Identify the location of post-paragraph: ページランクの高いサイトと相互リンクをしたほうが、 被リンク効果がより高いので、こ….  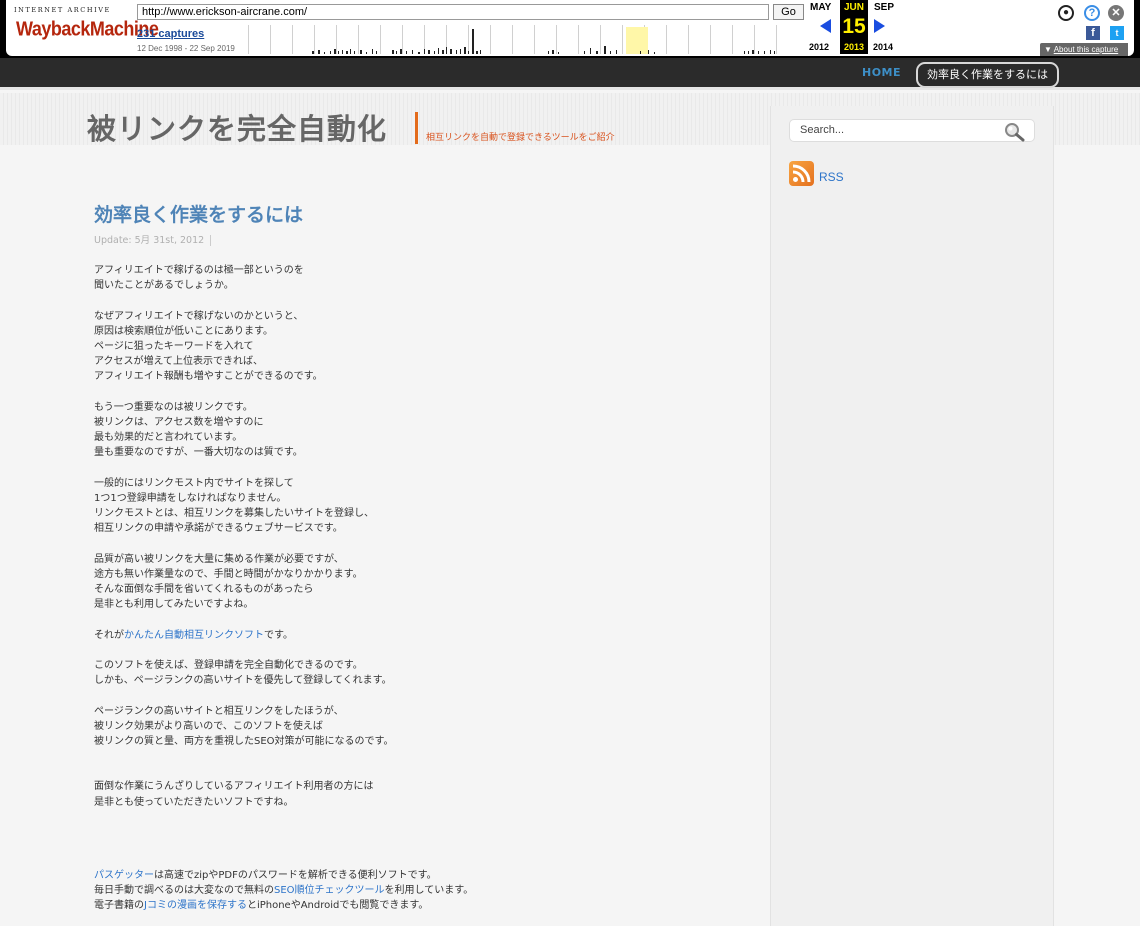
(414, 727).